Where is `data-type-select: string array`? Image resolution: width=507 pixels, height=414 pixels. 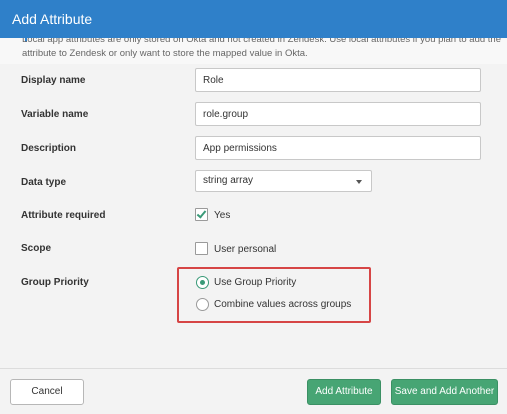
data-type-select: string array is located at coordinates (283, 181).